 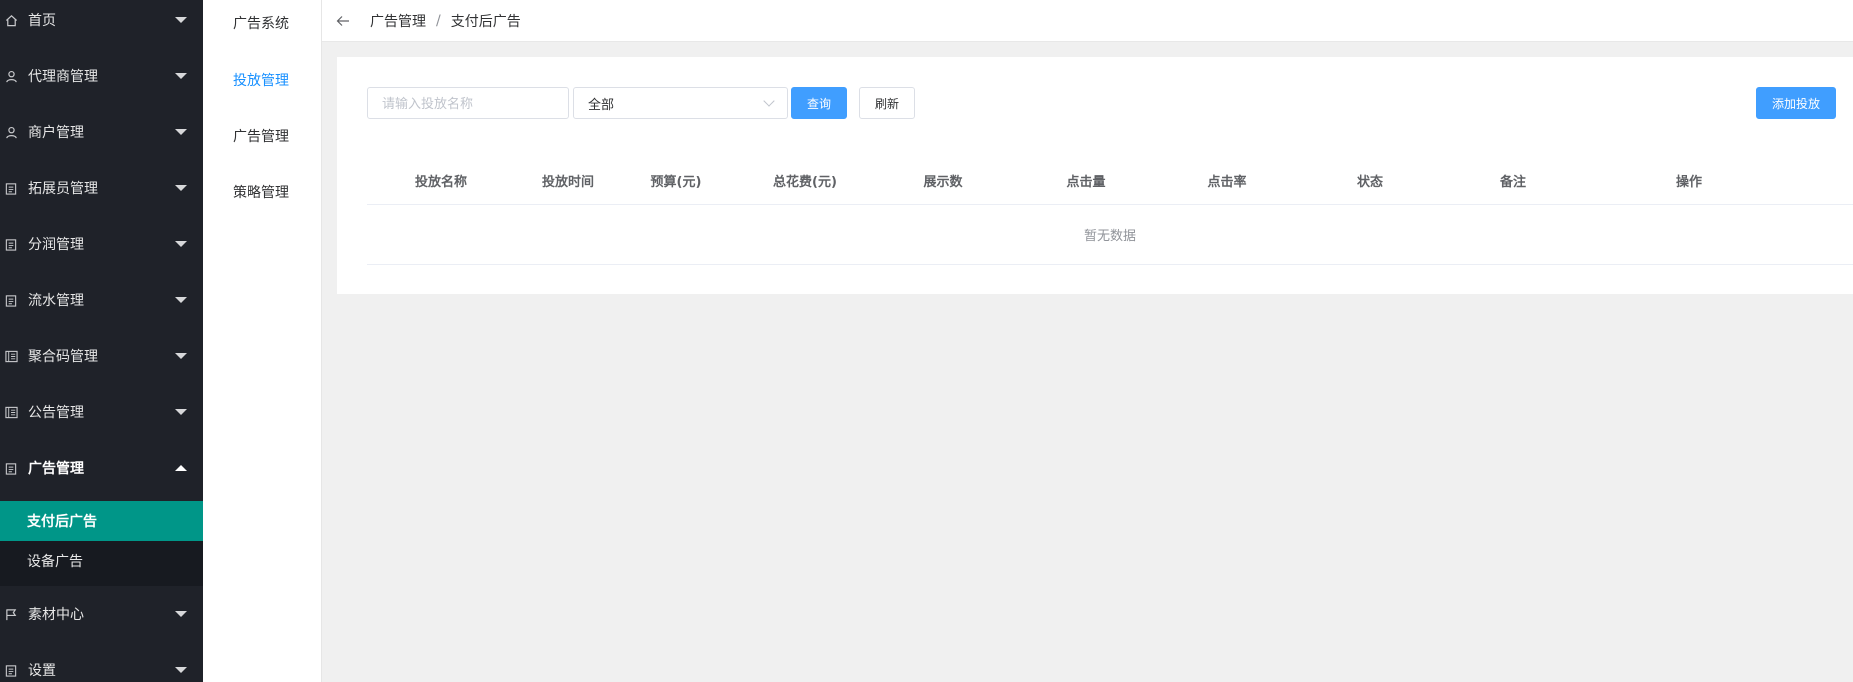 I want to click on placement-name-input, so click(x=468, y=103).